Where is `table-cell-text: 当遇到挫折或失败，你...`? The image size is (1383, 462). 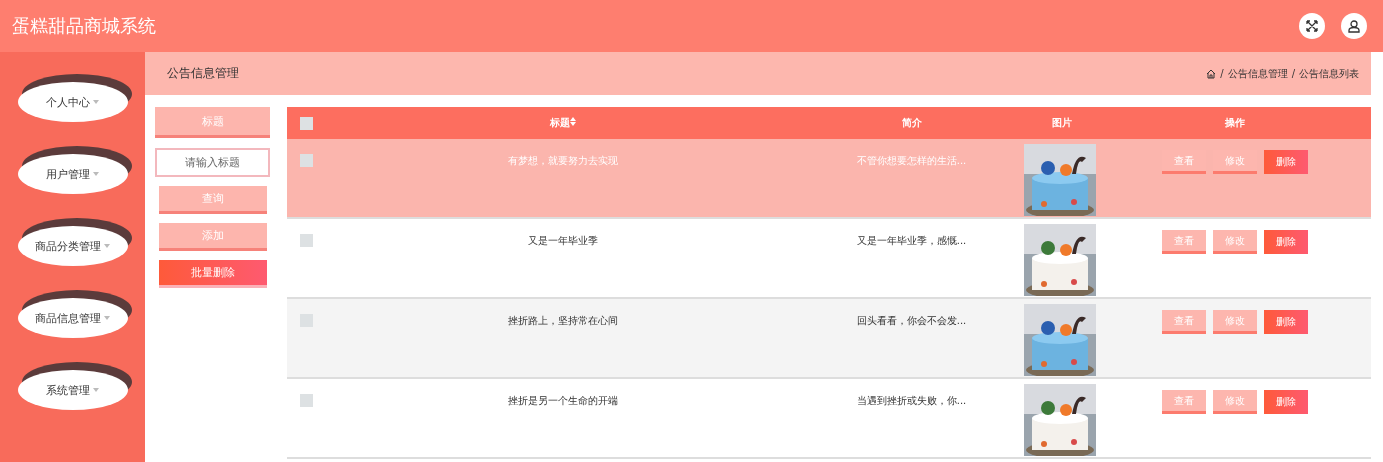 table-cell-text: 当遇到挫折或失败，你... is located at coordinates (911, 401).